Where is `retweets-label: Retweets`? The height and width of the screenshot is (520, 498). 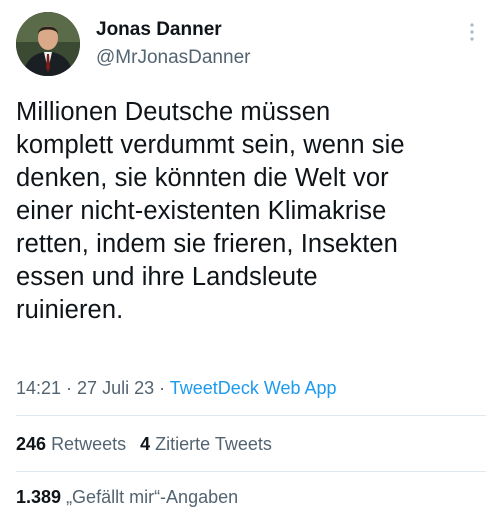 retweets-label: Retweets is located at coordinates (89, 444).